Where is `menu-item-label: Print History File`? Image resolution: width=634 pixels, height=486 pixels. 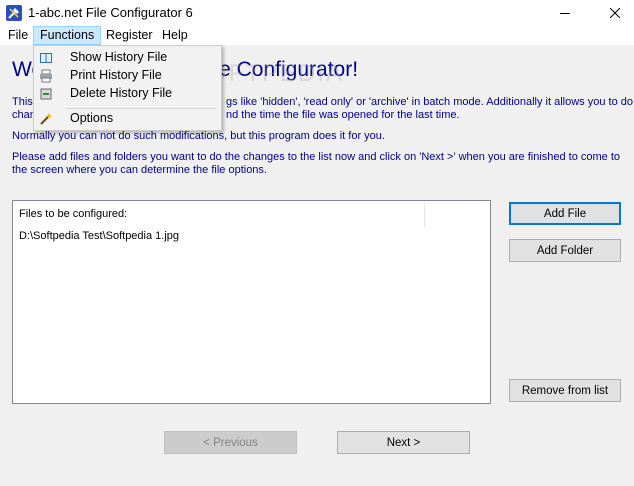
menu-item-label: Print History File is located at coordinates (116, 75).